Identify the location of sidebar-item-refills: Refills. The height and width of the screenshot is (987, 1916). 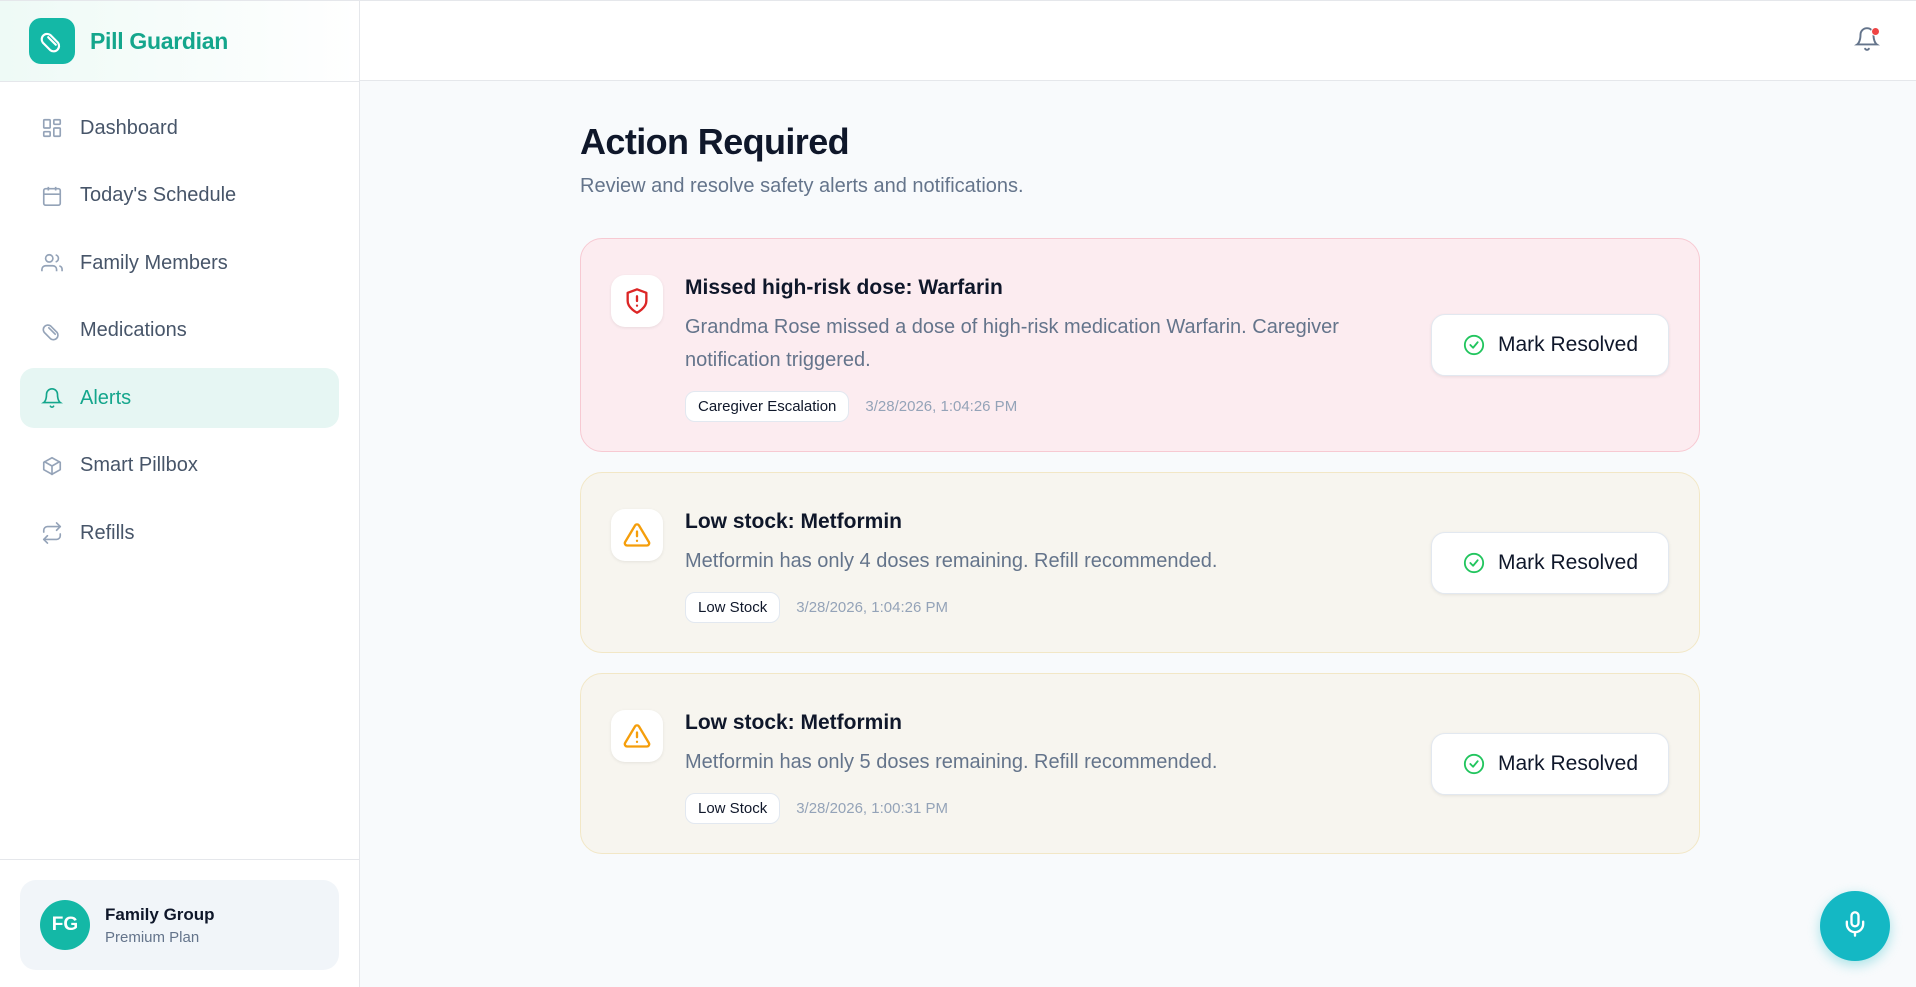
(179, 533).